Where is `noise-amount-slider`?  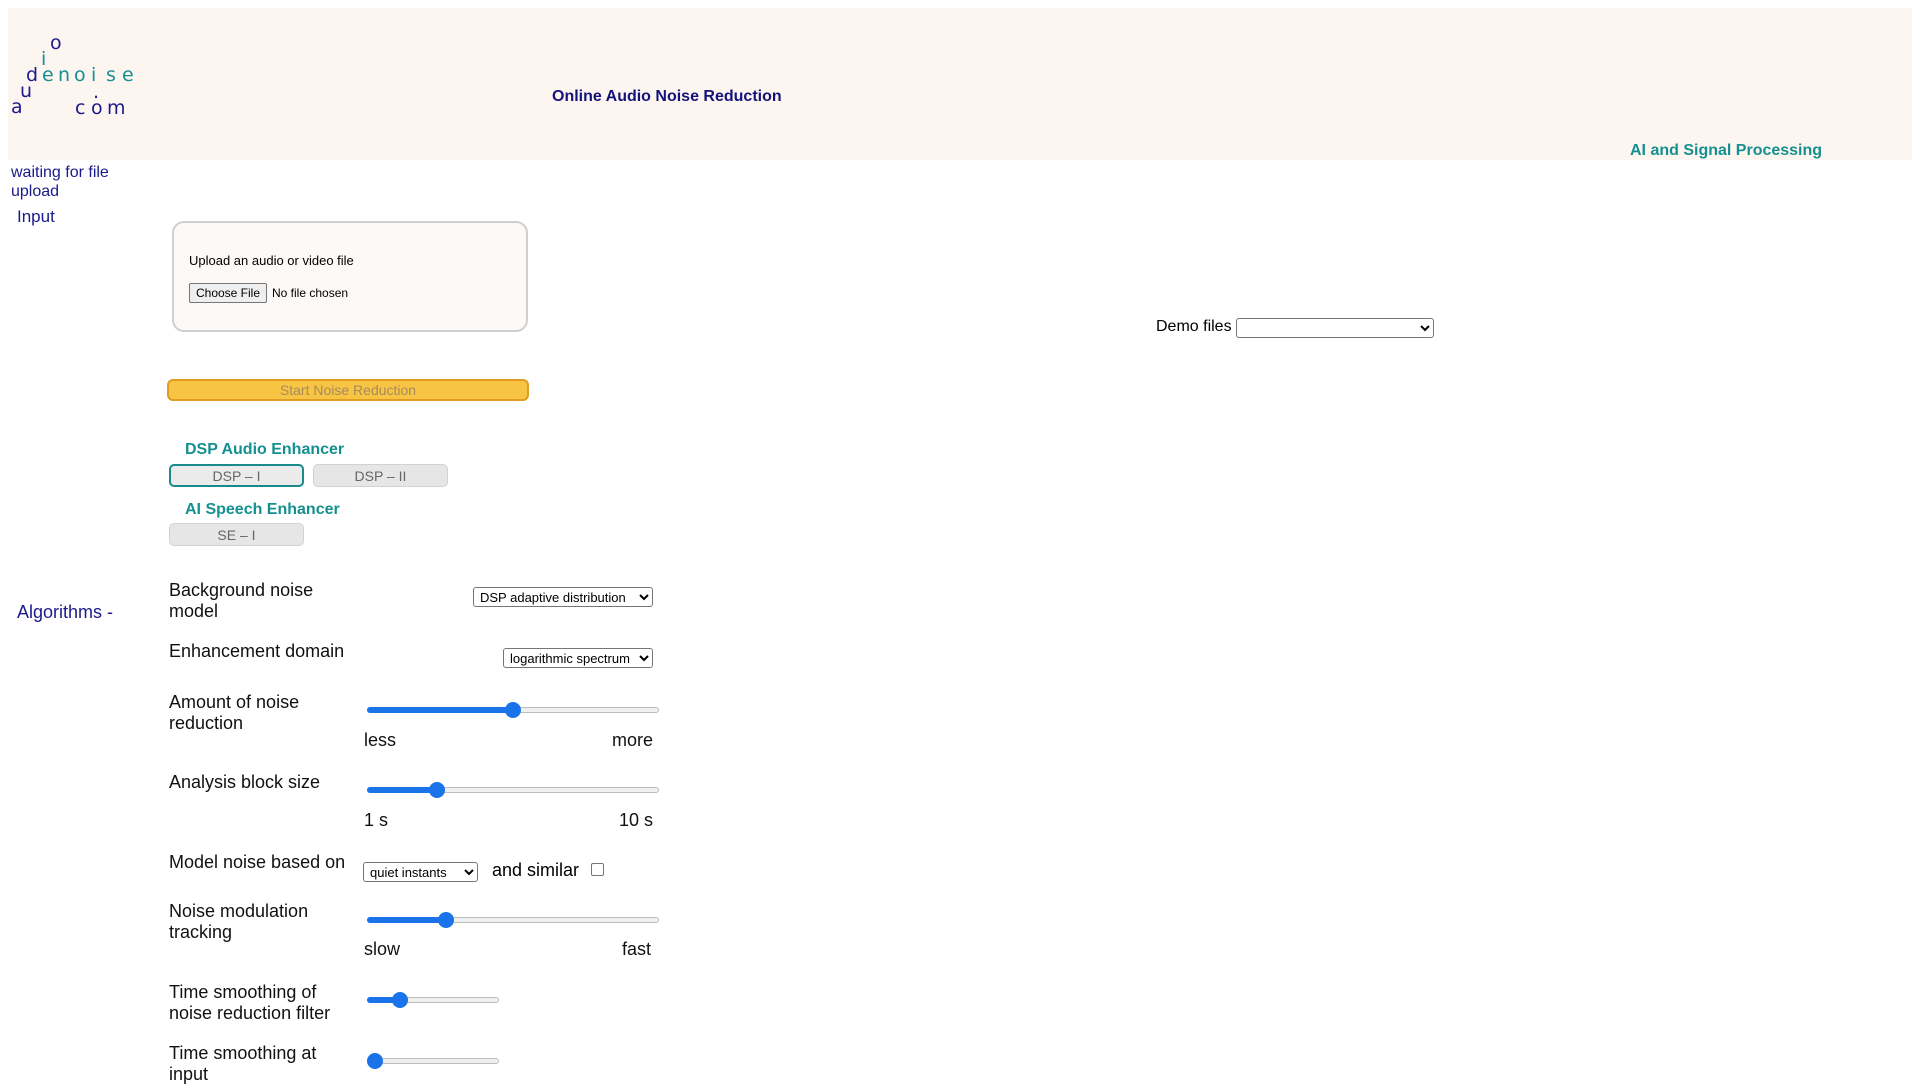 noise-amount-slider is located at coordinates (513, 710).